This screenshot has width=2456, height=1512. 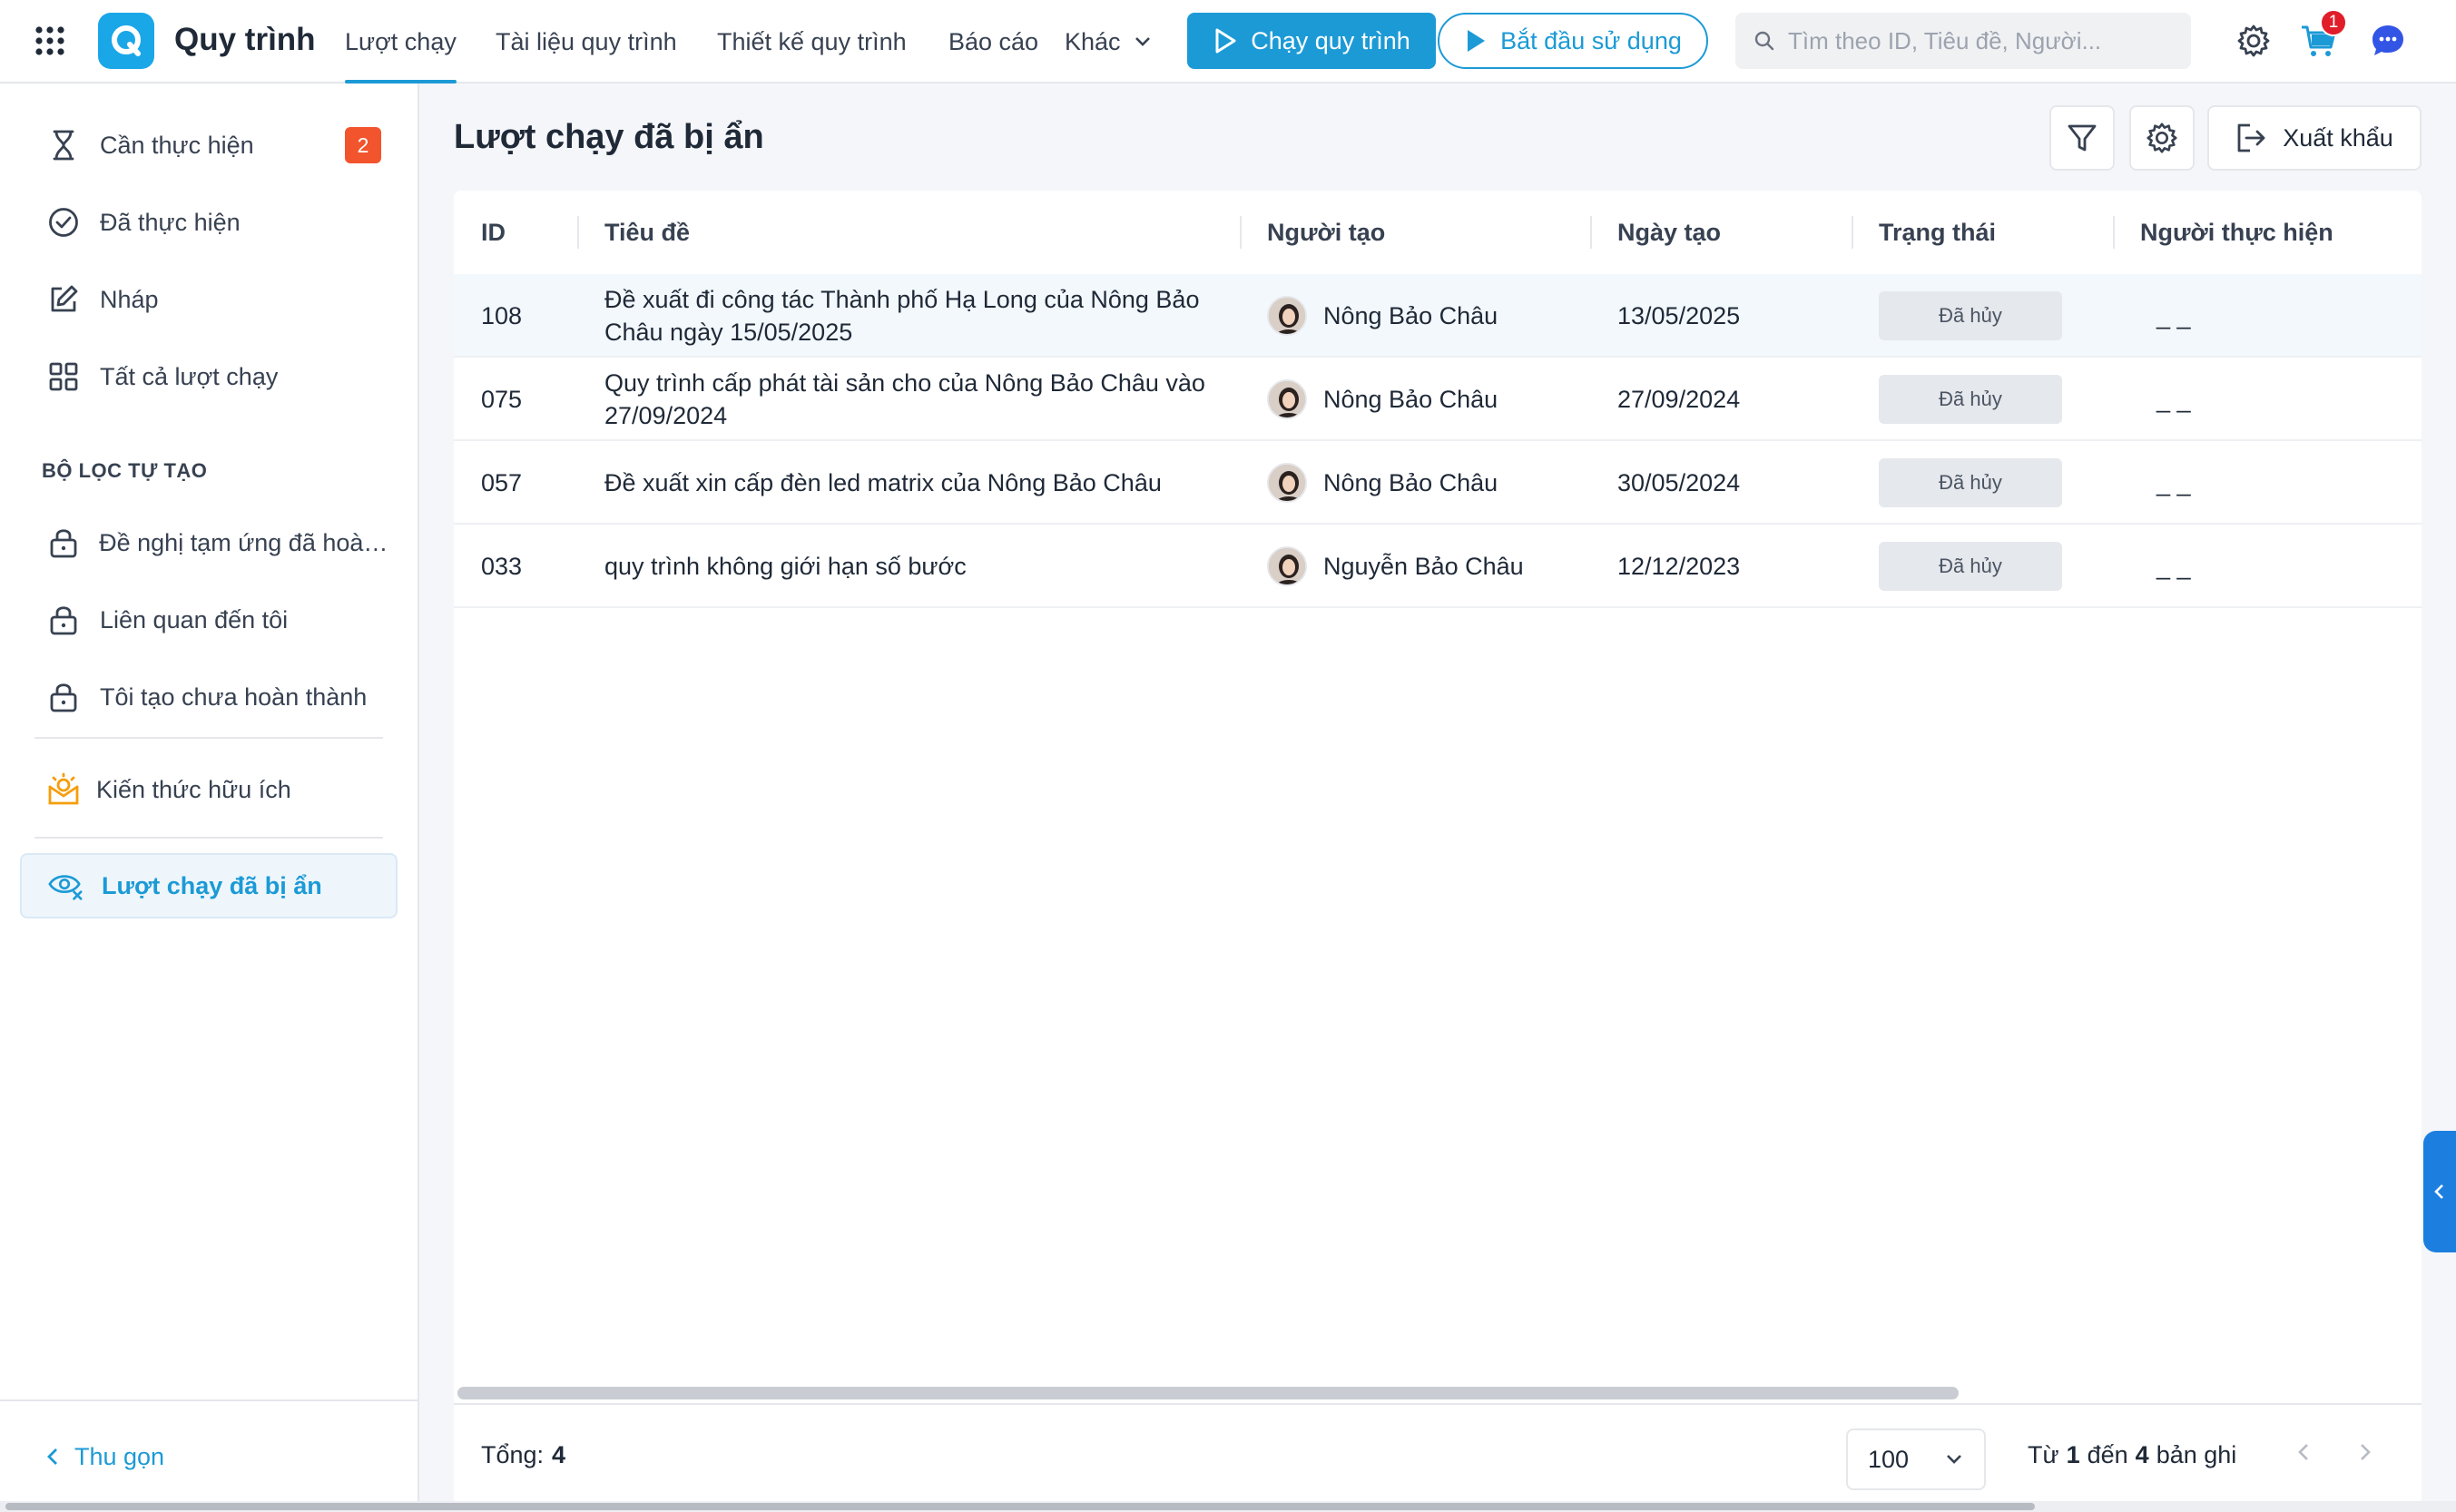 What do you see at coordinates (2236, 232) in the screenshot?
I see `column-header-assignee: Người thực hiện` at bounding box center [2236, 232].